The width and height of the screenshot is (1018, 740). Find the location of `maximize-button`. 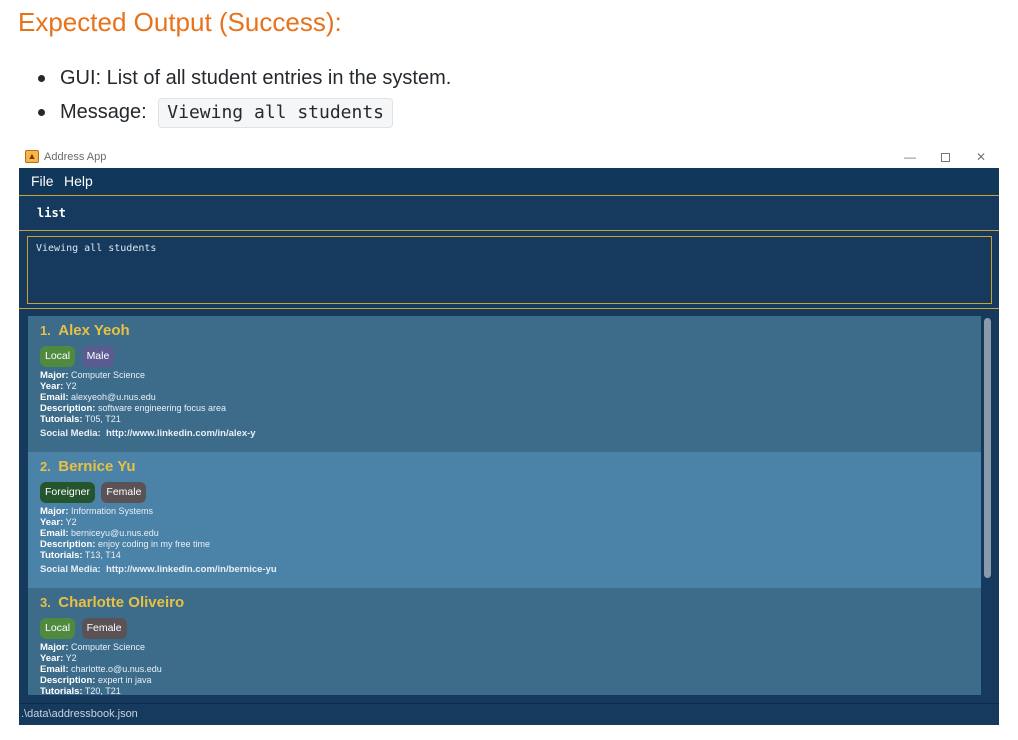

maximize-button is located at coordinates (945, 157).